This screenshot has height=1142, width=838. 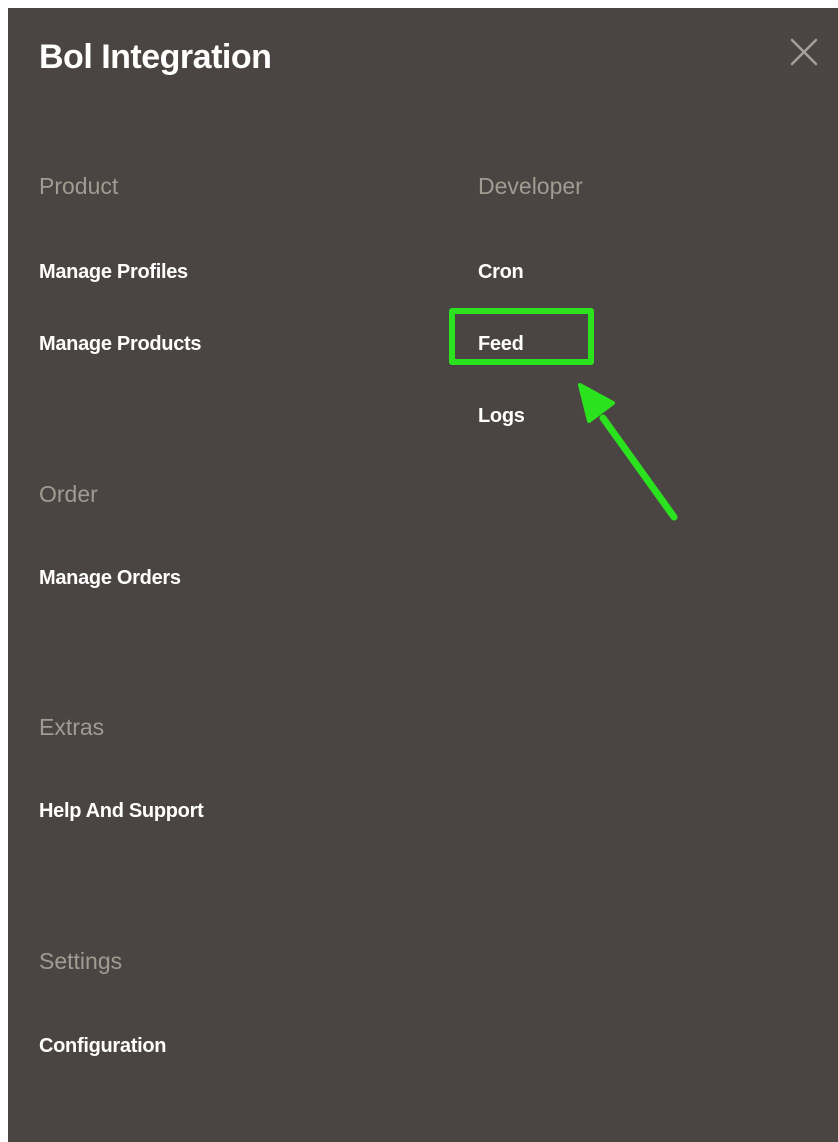 I want to click on close-button, so click(x=804, y=52).